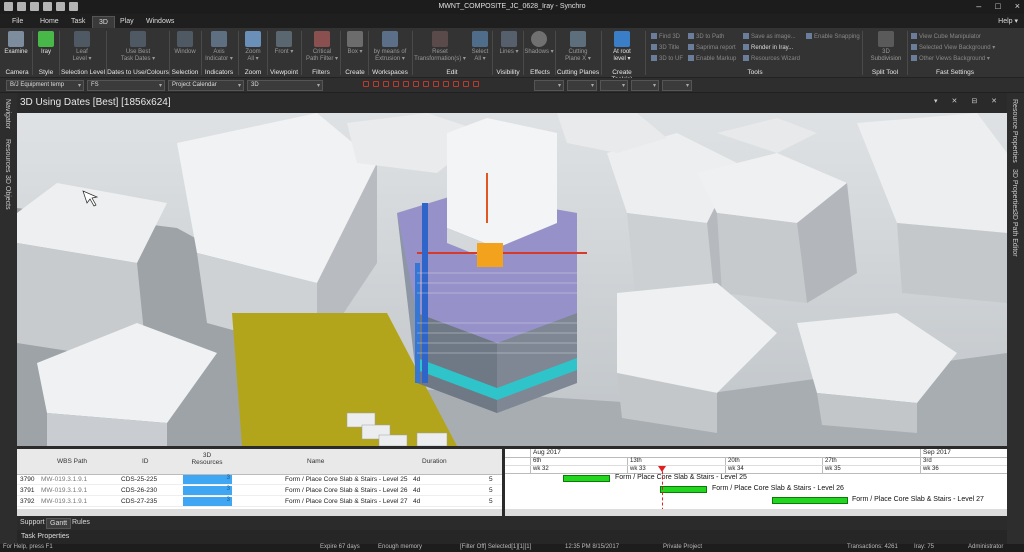 Image resolution: width=1024 pixels, height=552 pixels. I want to click on saprima-report-item: Saprima report, so click(712, 47).